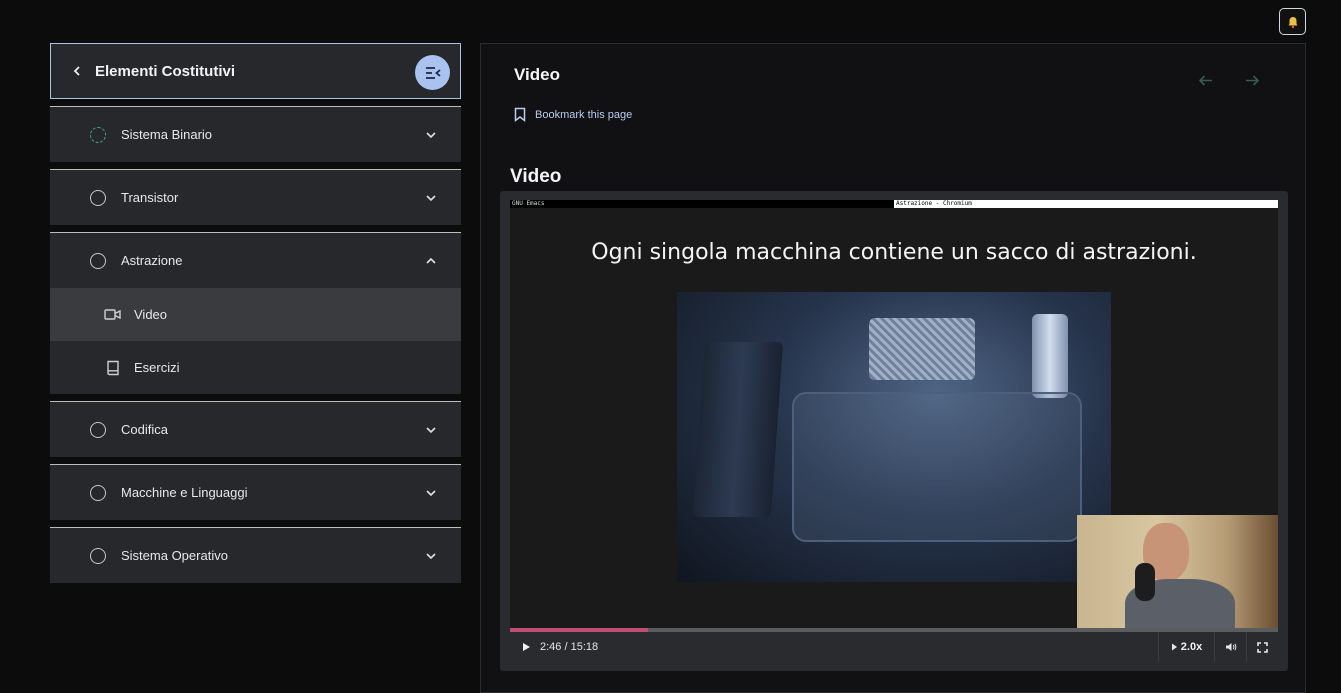  I want to click on arrow-left-icon, so click(1205, 80).